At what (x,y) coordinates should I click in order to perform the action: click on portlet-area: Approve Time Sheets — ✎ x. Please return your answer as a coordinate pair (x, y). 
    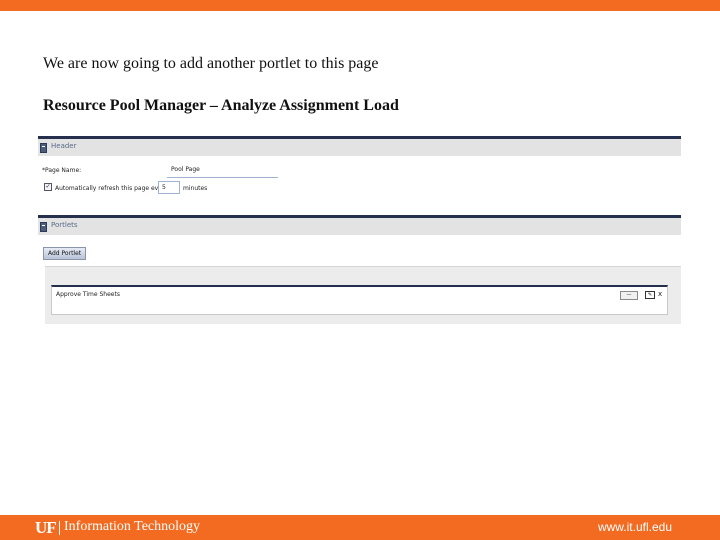
    Looking at the image, I should click on (363, 295).